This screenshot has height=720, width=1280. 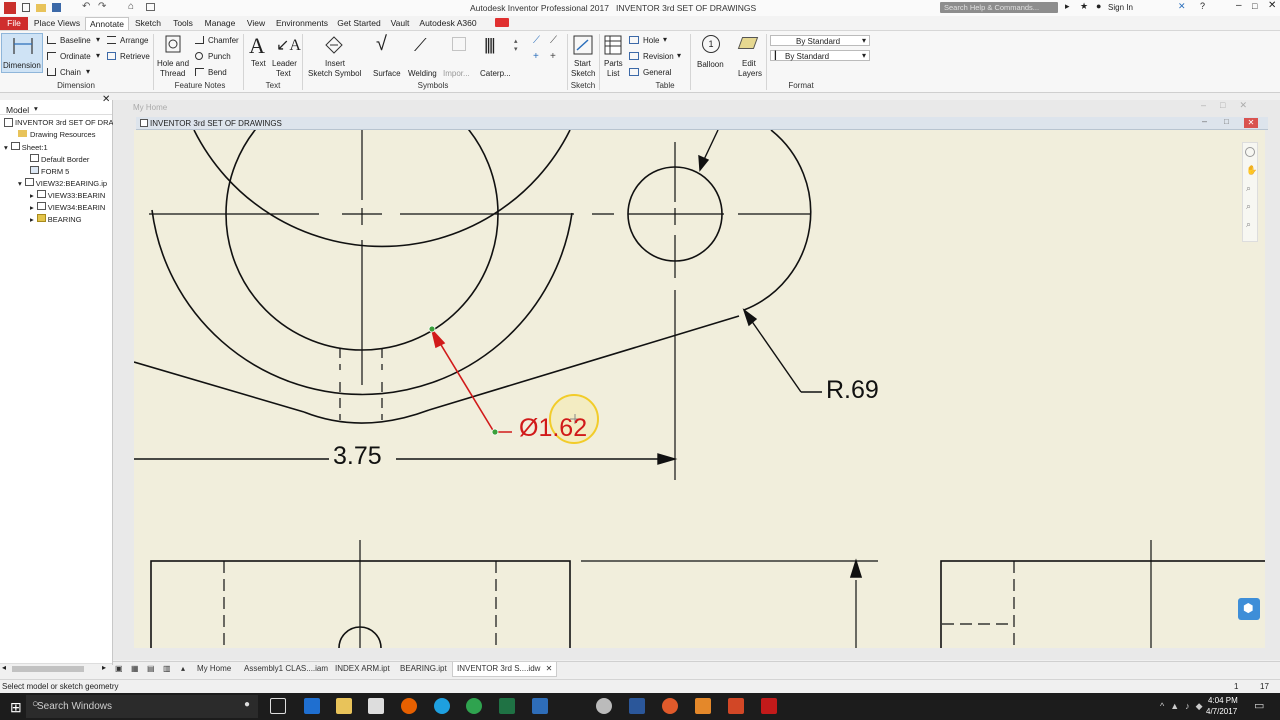 I want to click on tab-environments: Environments, so click(x=302, y=23).